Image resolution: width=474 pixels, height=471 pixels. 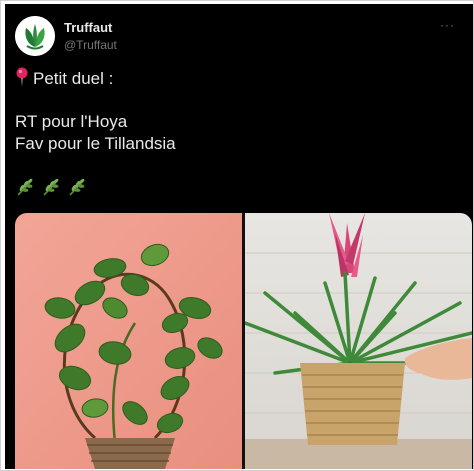 I want to click on truffaut-leaf-logo-icon, so click(x=35, y=36).